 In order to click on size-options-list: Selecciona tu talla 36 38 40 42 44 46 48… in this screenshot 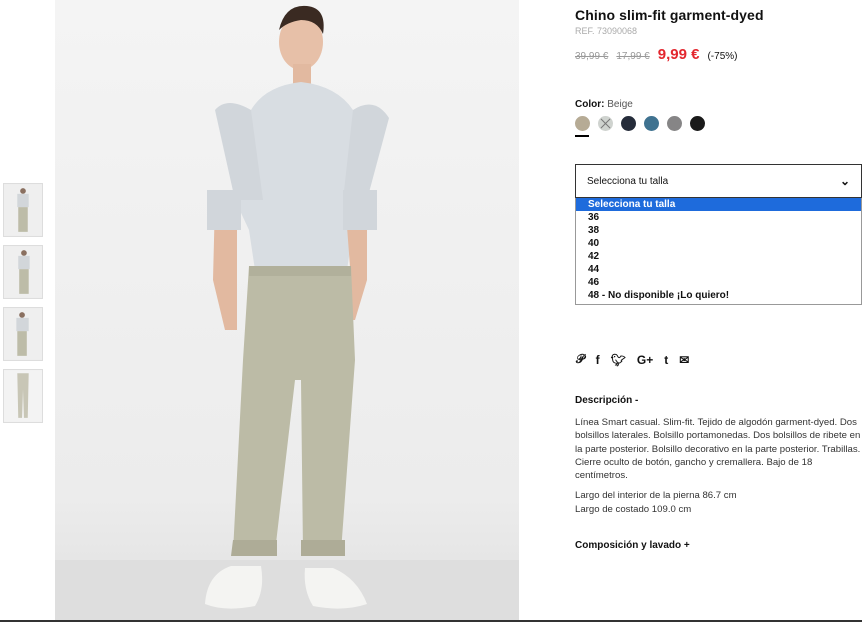, I will do `click(718, 251)`.